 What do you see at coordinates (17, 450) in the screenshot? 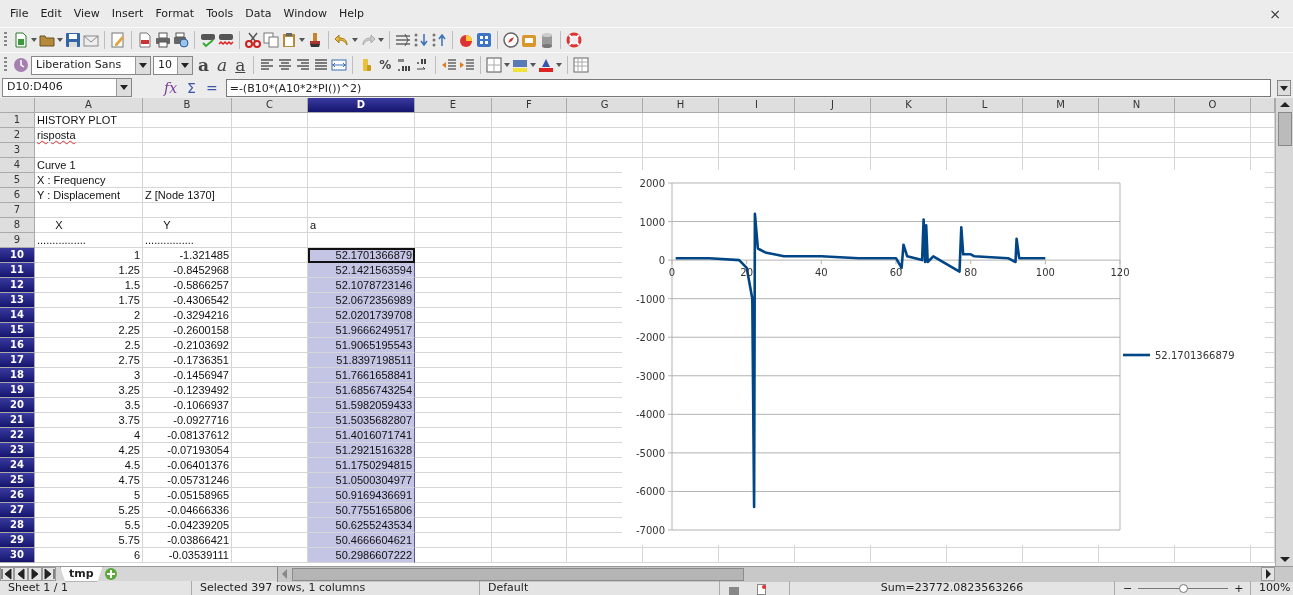
I see `row-header: 23` at bounding box center [17, 450].